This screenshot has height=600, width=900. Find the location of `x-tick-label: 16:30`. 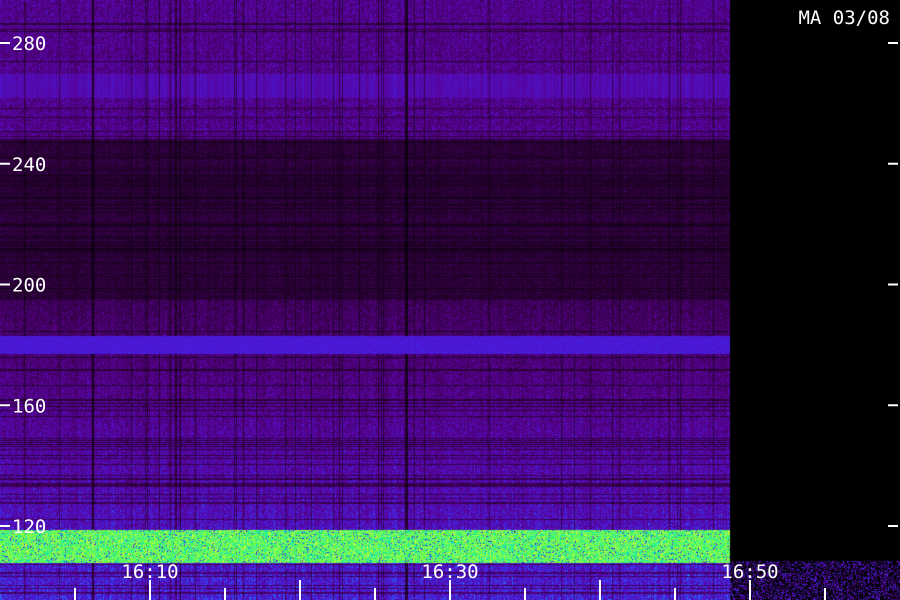

x-tick-label: 16:30 is located at coordinates (449, 572).